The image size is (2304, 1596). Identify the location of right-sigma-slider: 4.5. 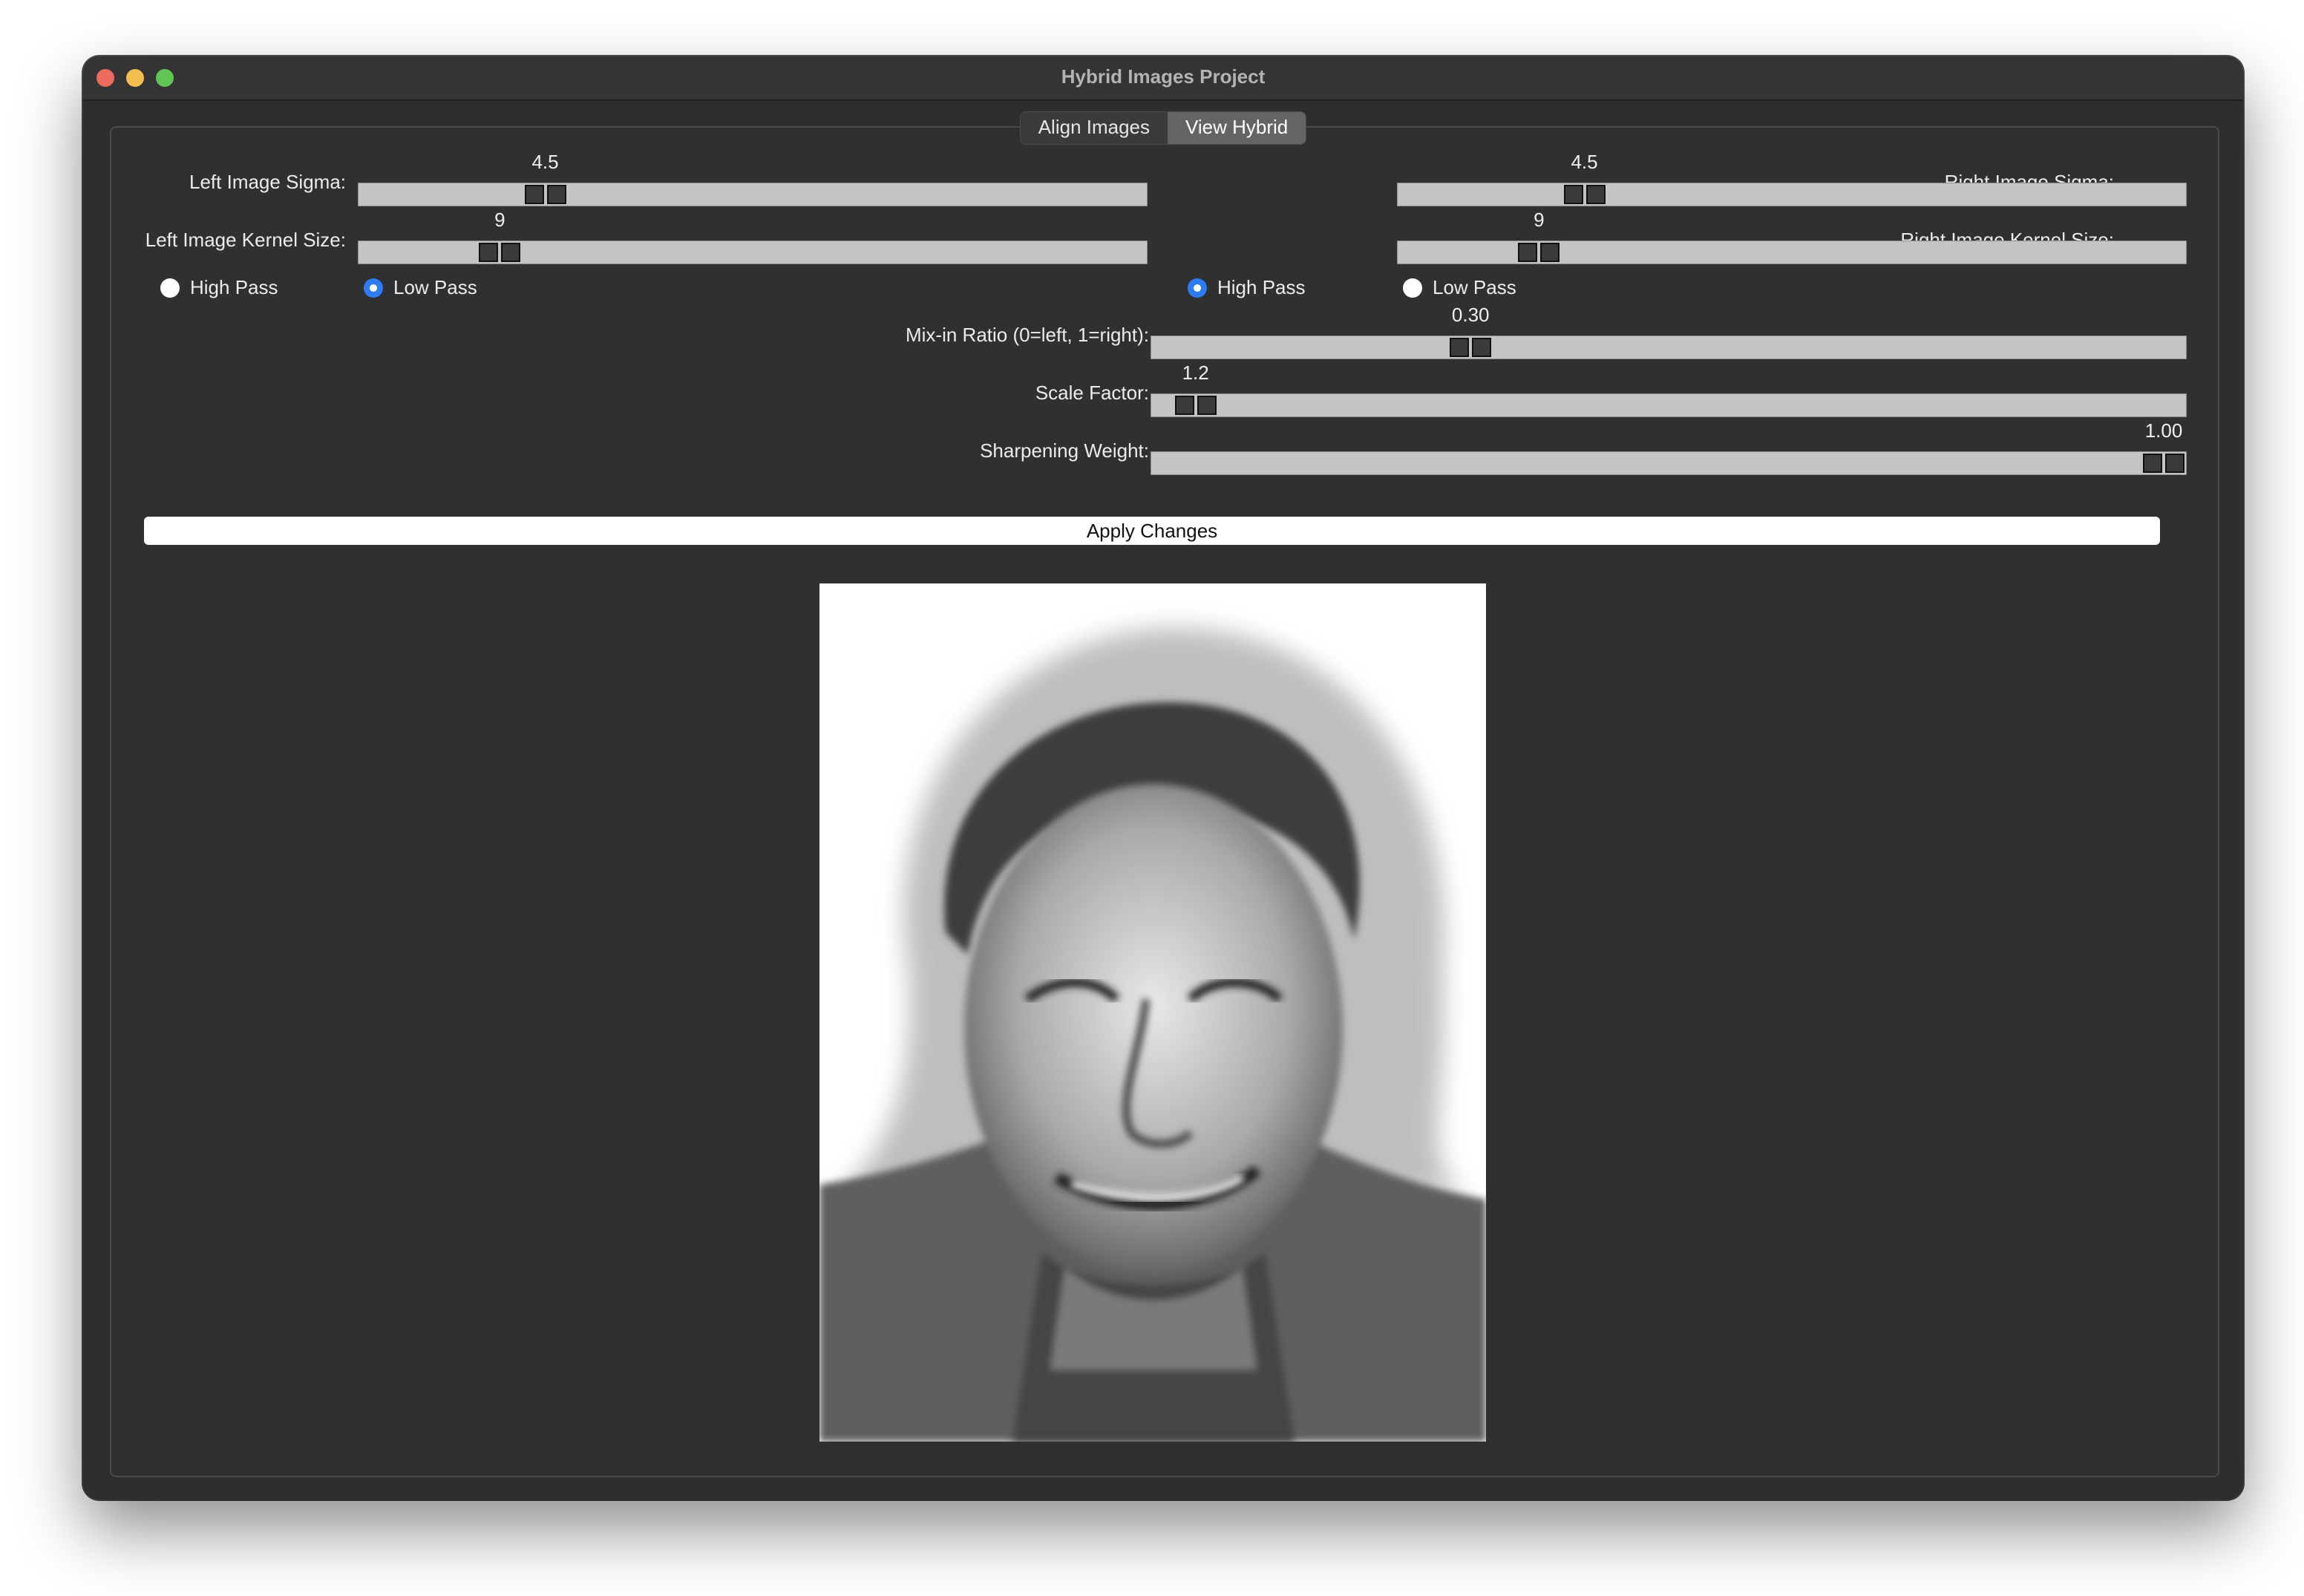
(1792, 178).